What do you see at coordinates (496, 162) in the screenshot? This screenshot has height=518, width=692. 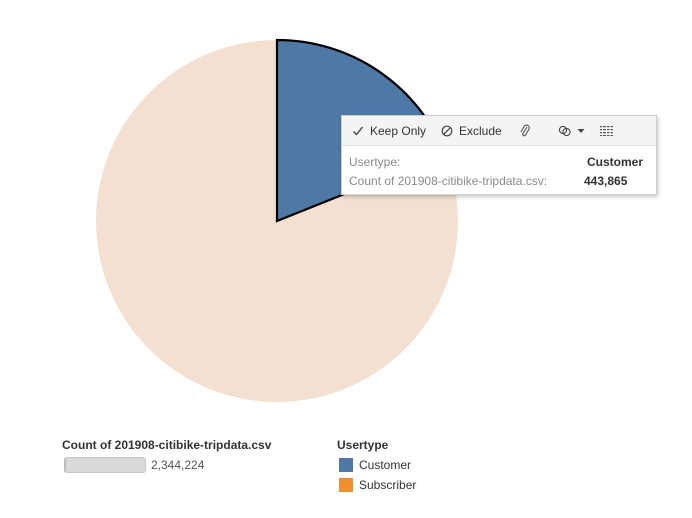 I see `tooltip-usertype-row: Usertype: Customer` at bounding box center [496, 162].